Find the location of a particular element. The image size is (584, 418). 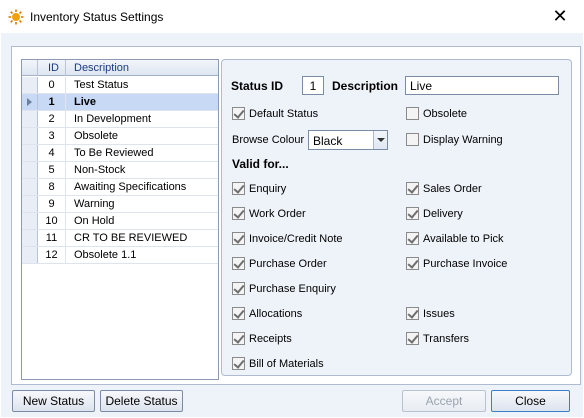

cell-description: Warning is located at coordinates (141, 204).